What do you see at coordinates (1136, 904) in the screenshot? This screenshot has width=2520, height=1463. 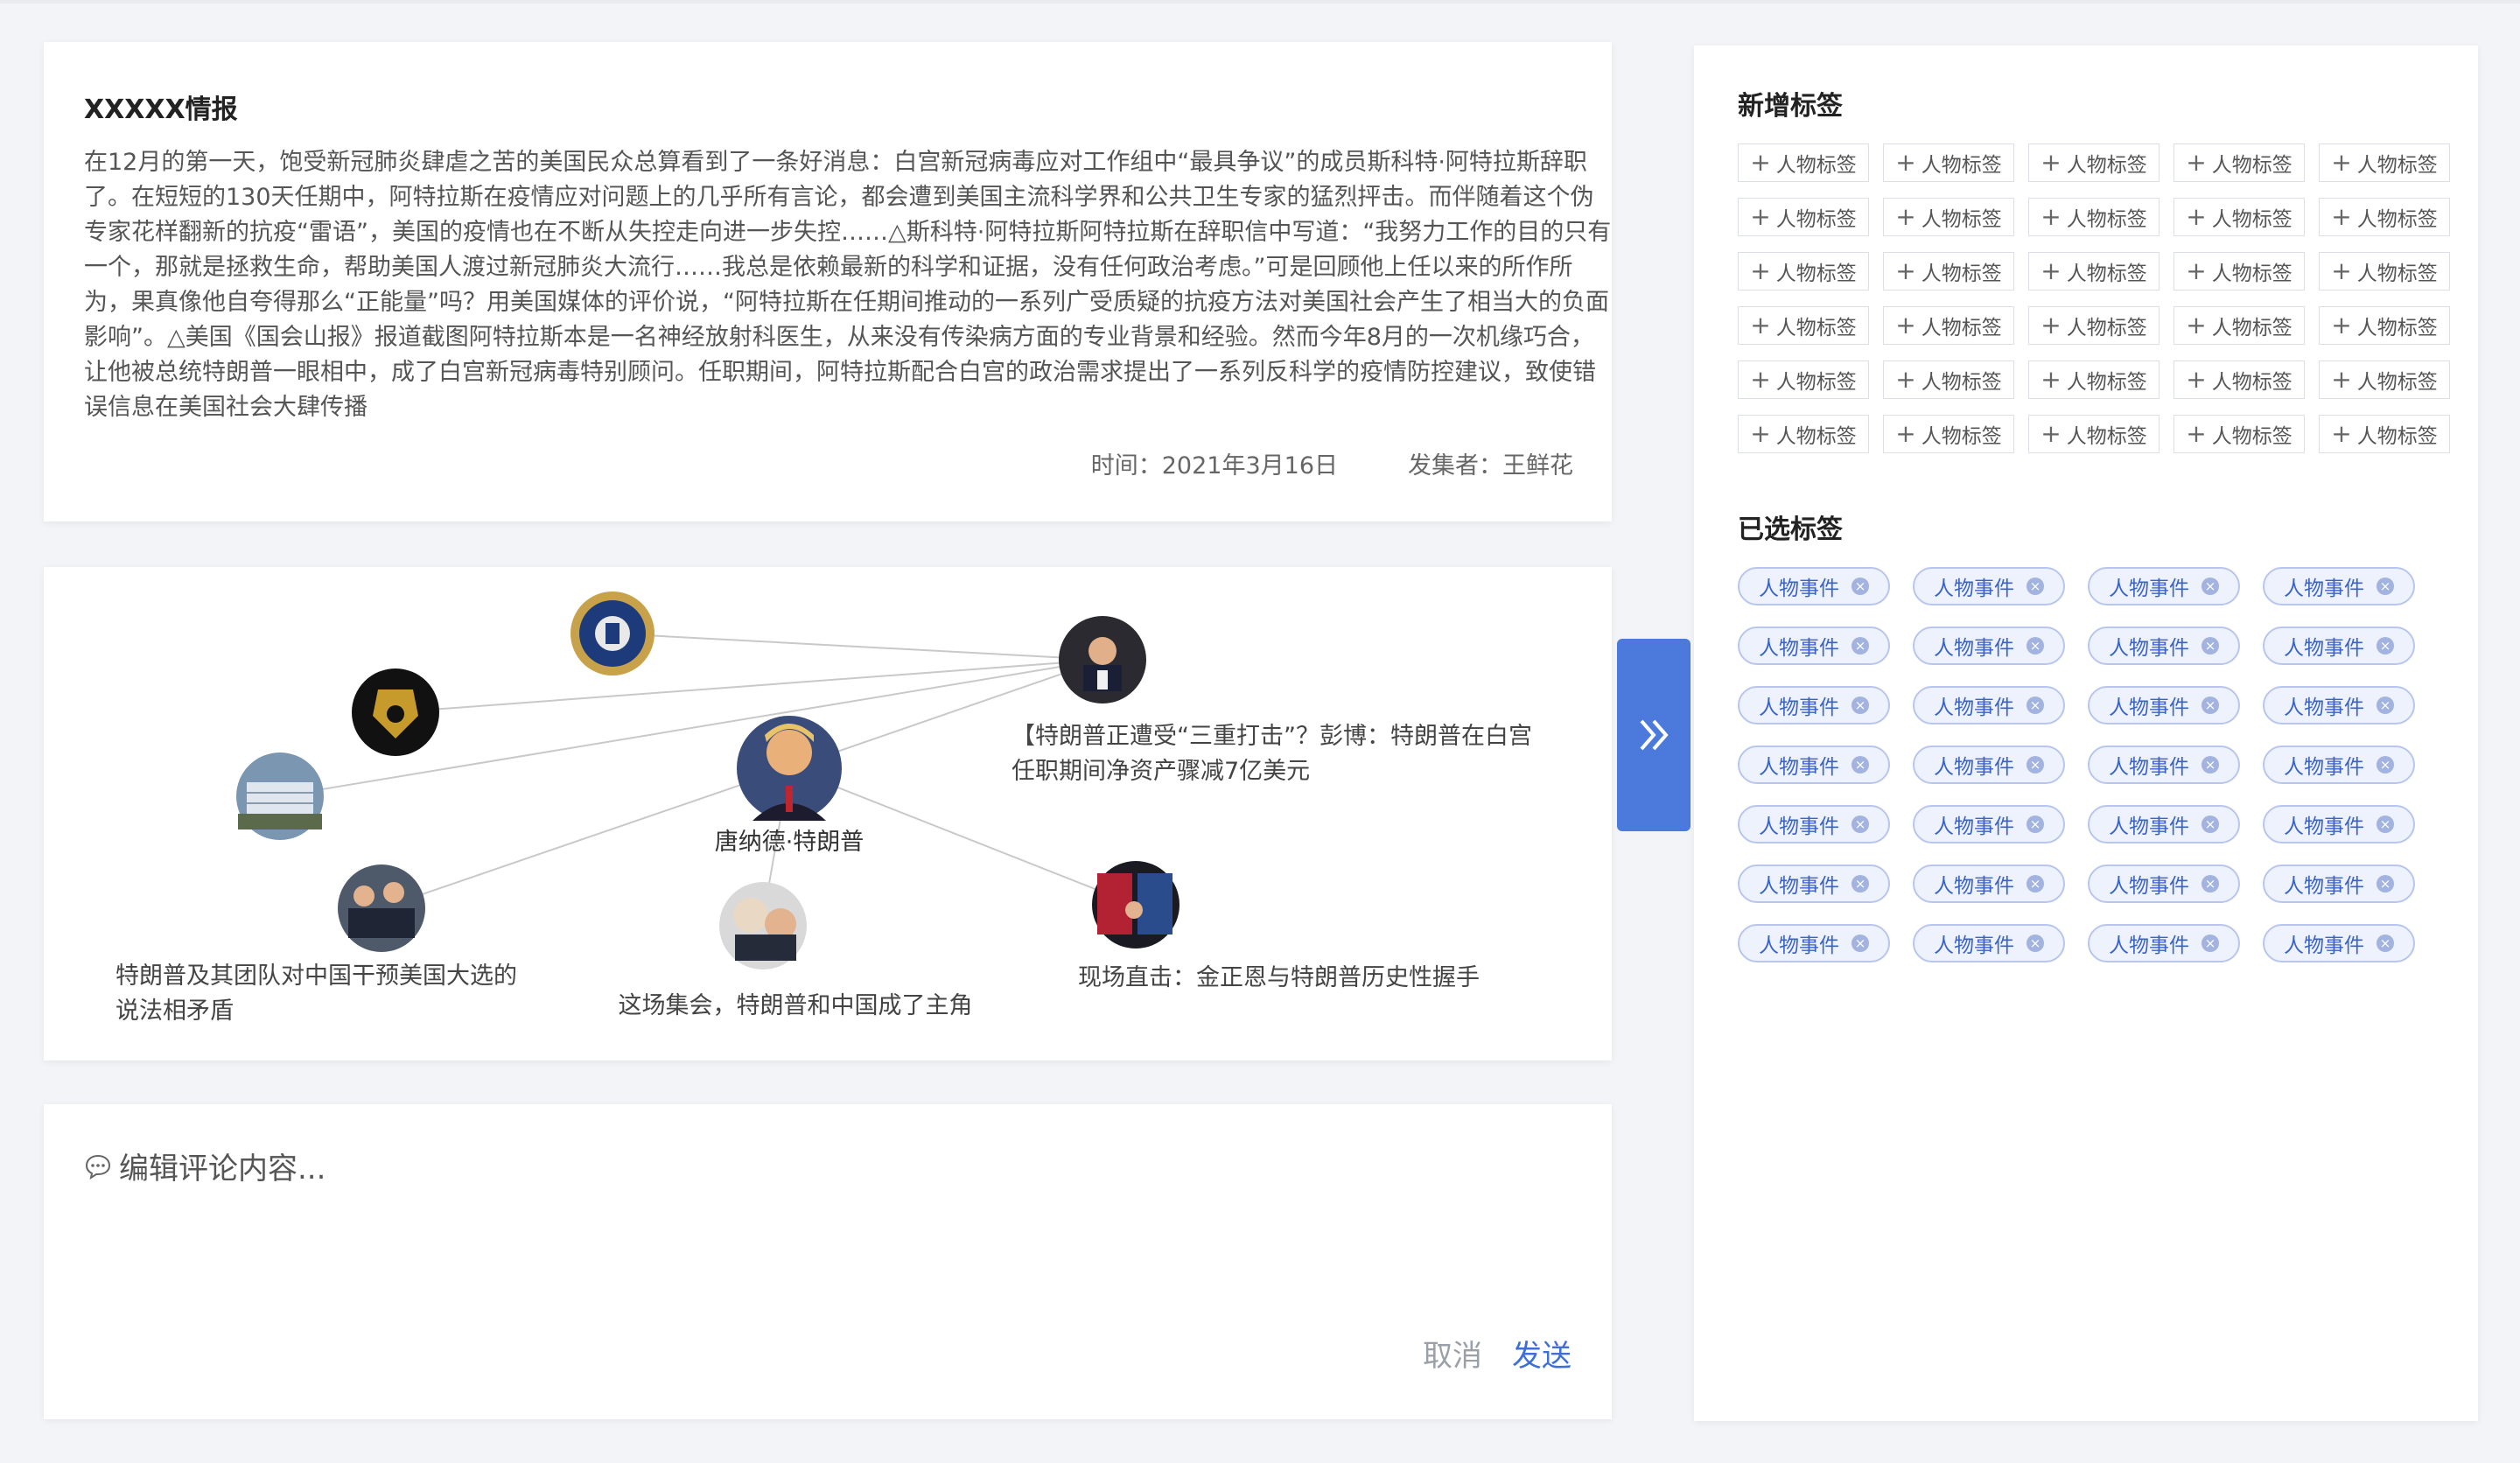 I see `handshake-node` at bounding box center [1136, 904].